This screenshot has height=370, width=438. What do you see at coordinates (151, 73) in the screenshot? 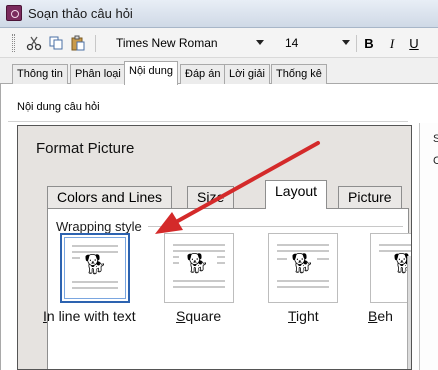
I see `tab-noi-dung: Nội dung` at bounding box center [151, 73].